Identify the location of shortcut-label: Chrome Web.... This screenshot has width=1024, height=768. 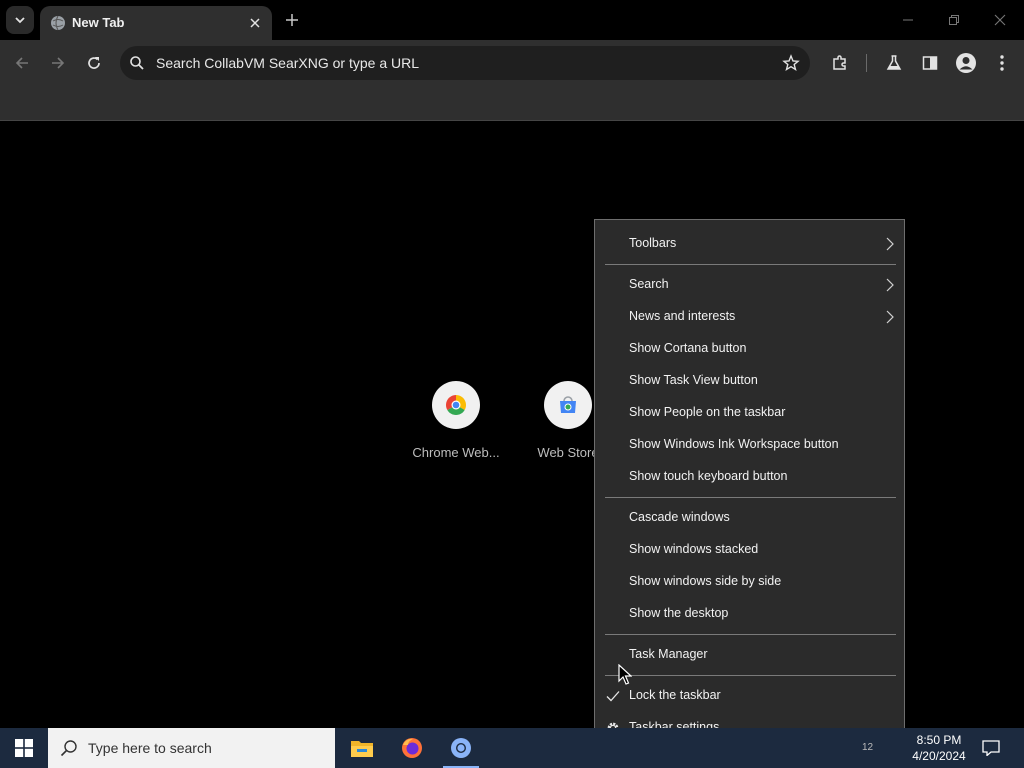
(456, 452).